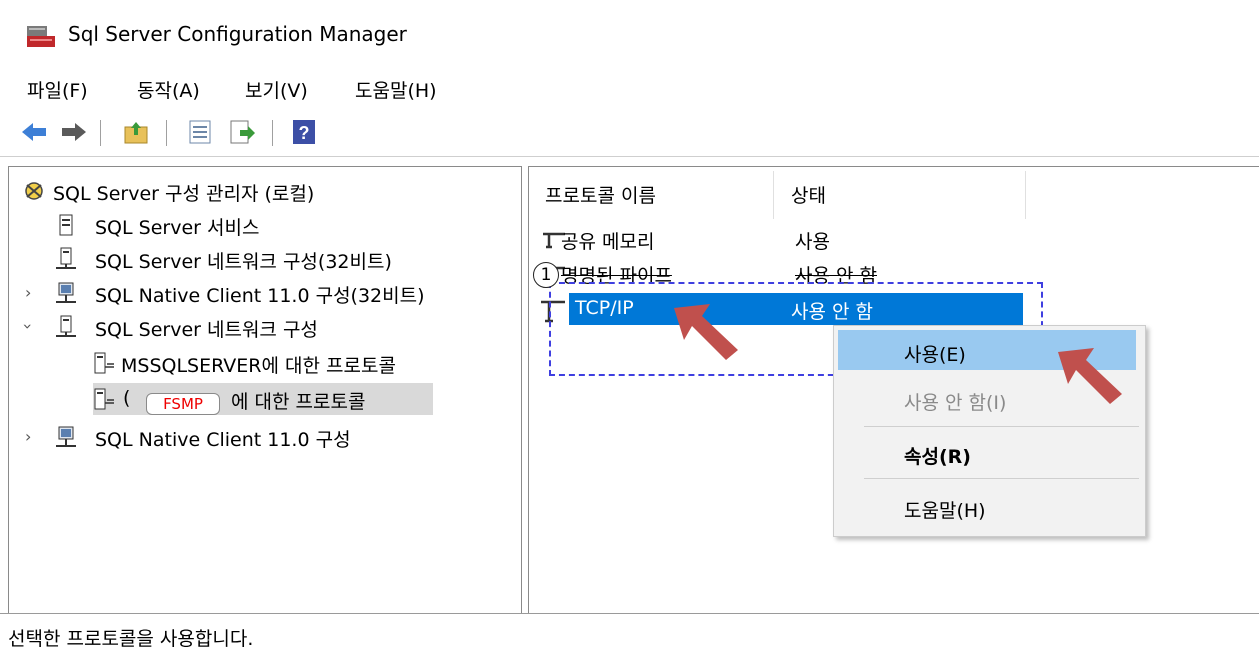 This screenshot has height=654, width=1259. What do you see at coordinates (298, 402) in the screenshot?
I see `tree-item-label: 에 대한 프로토콜` at bounding box center [298, 402].